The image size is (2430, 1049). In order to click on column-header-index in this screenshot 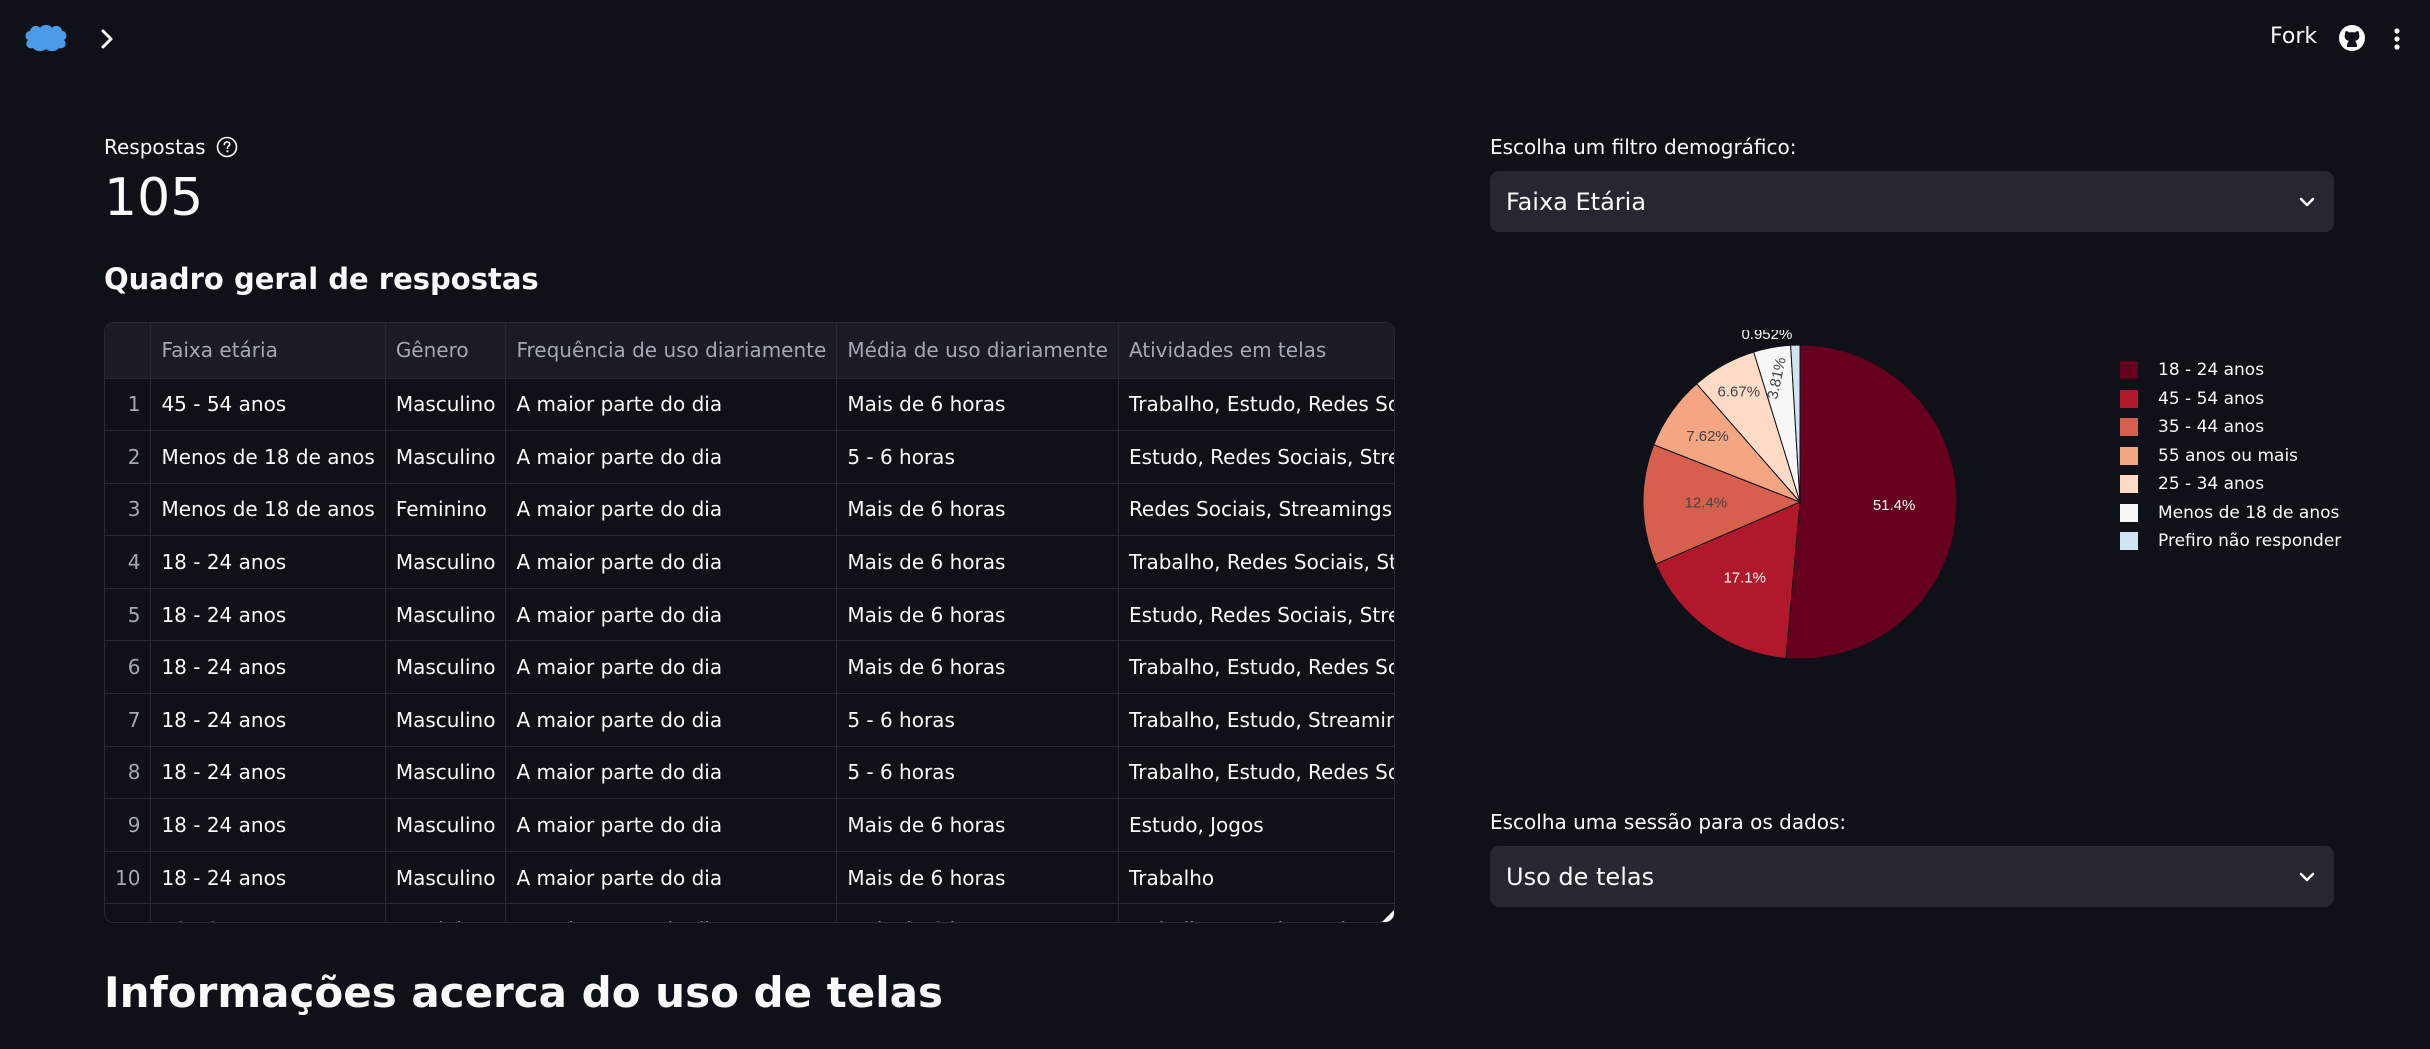, I will do `click(128, 351)`.